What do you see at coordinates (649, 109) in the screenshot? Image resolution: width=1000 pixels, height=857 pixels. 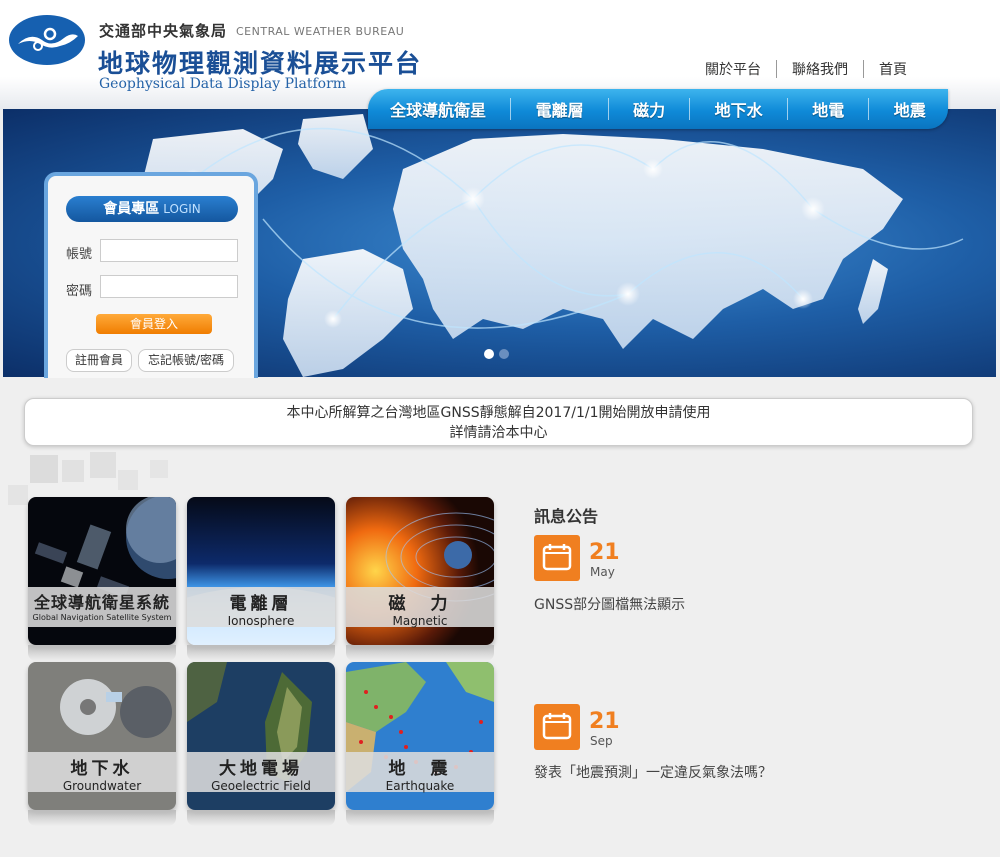 I see `nav-magnetic: 磁力` at bounding box center [649, 109].